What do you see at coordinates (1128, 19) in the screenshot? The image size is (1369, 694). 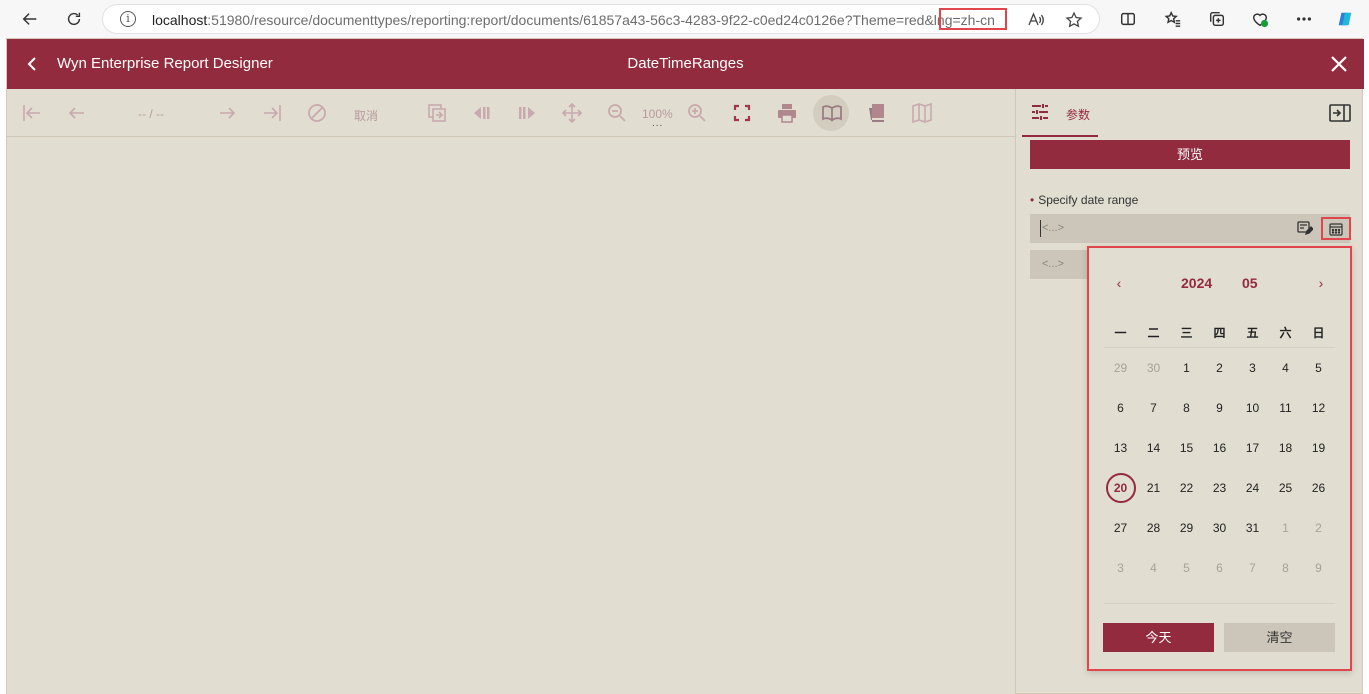 I see `split-screen-icon` at bounding box center [1128, 19].